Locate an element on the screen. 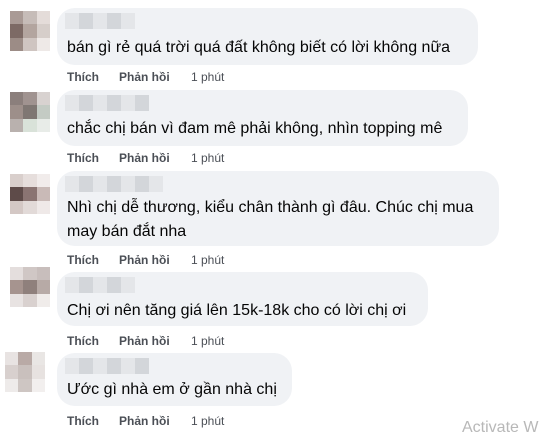 Image resolution: width=547 pixels, height=438 pixels. reply-link: Phản hồi is located at coordinates (144, 421).